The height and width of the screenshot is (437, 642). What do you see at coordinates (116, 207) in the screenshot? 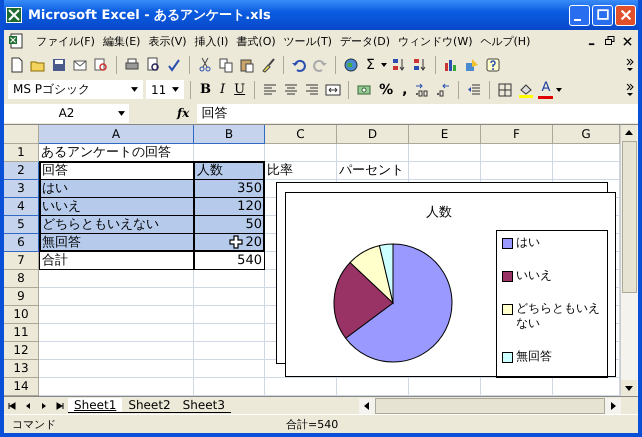
I see `table-cell: いいえ` at bounding box center [116, 207].